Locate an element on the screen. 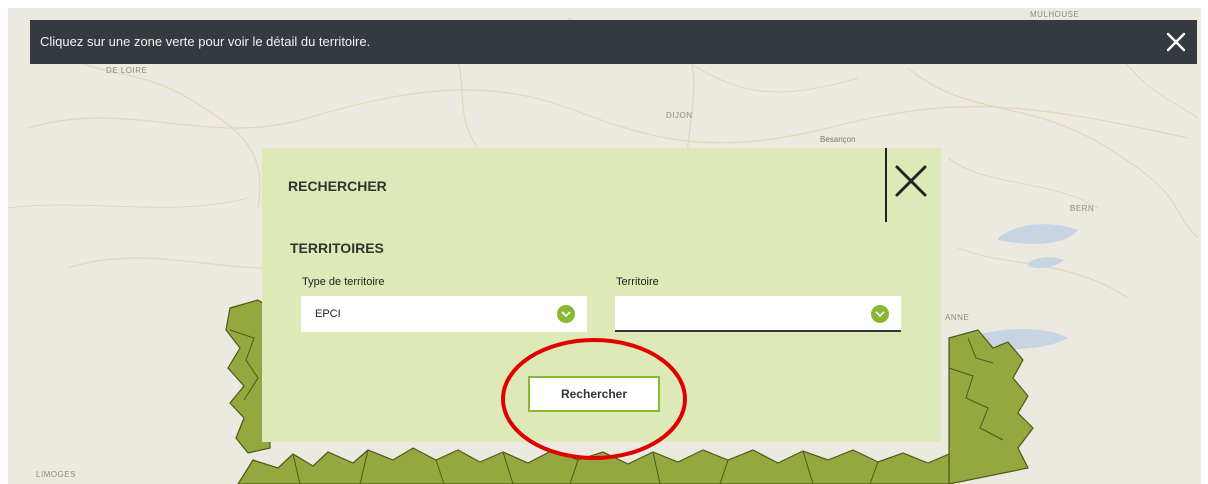 Image resolution: width=1208 pixels, height=484 pixels. territory-label: Territoire is located at coordinates (637, 282).